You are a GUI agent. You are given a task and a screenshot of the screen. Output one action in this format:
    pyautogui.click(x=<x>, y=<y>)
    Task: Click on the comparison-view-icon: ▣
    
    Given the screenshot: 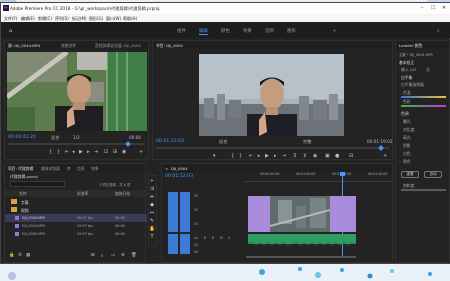 What is the action you would take?
    pyautogui.click(x=327, y=156)
    